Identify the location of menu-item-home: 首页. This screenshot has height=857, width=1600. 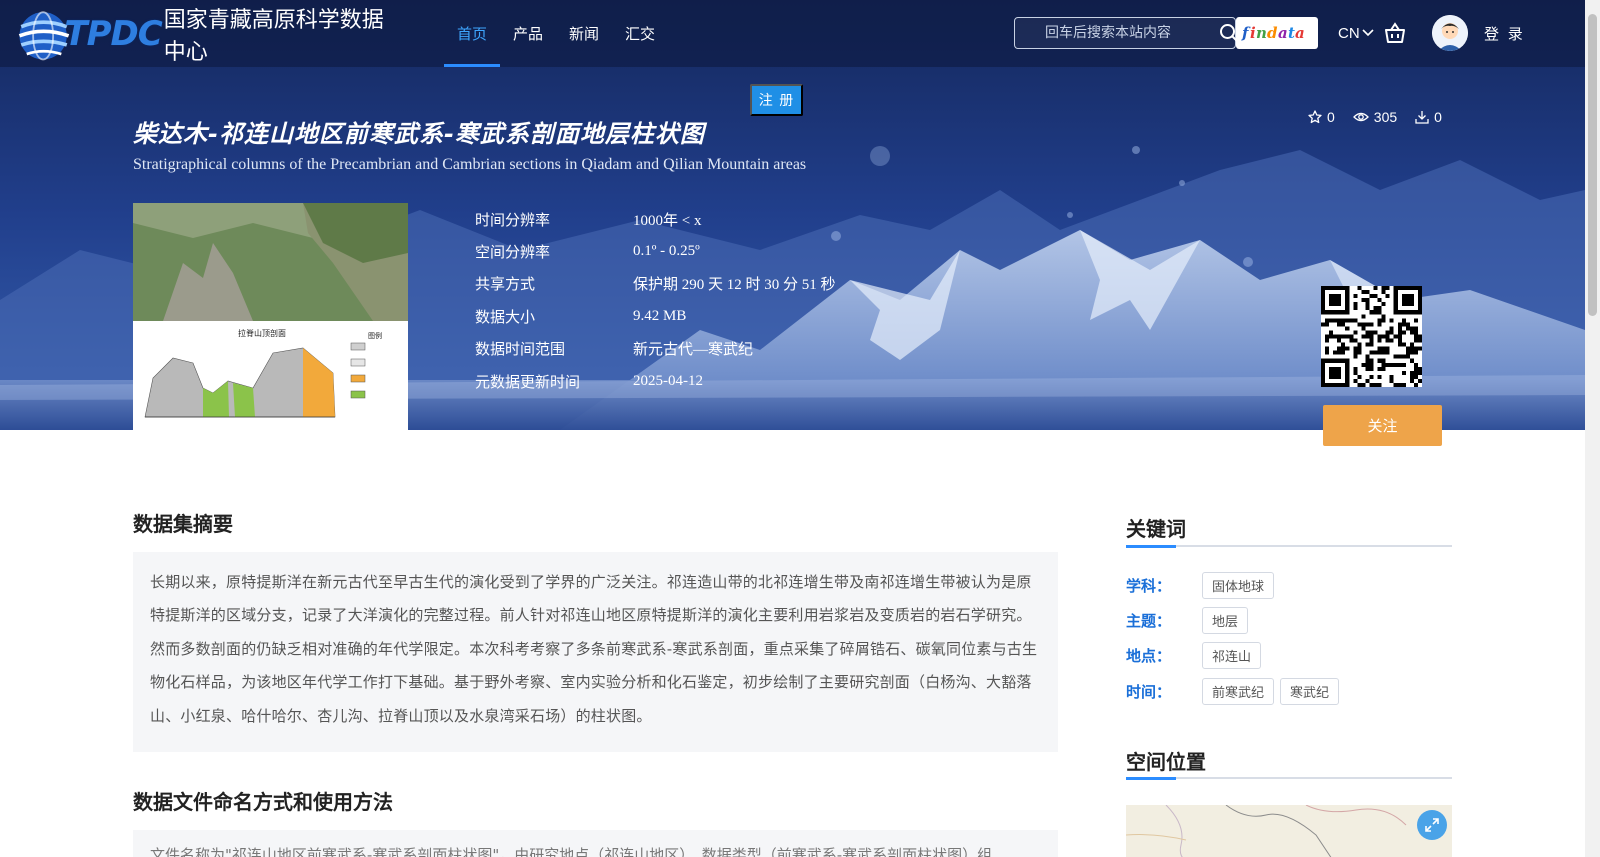
(472, 33).